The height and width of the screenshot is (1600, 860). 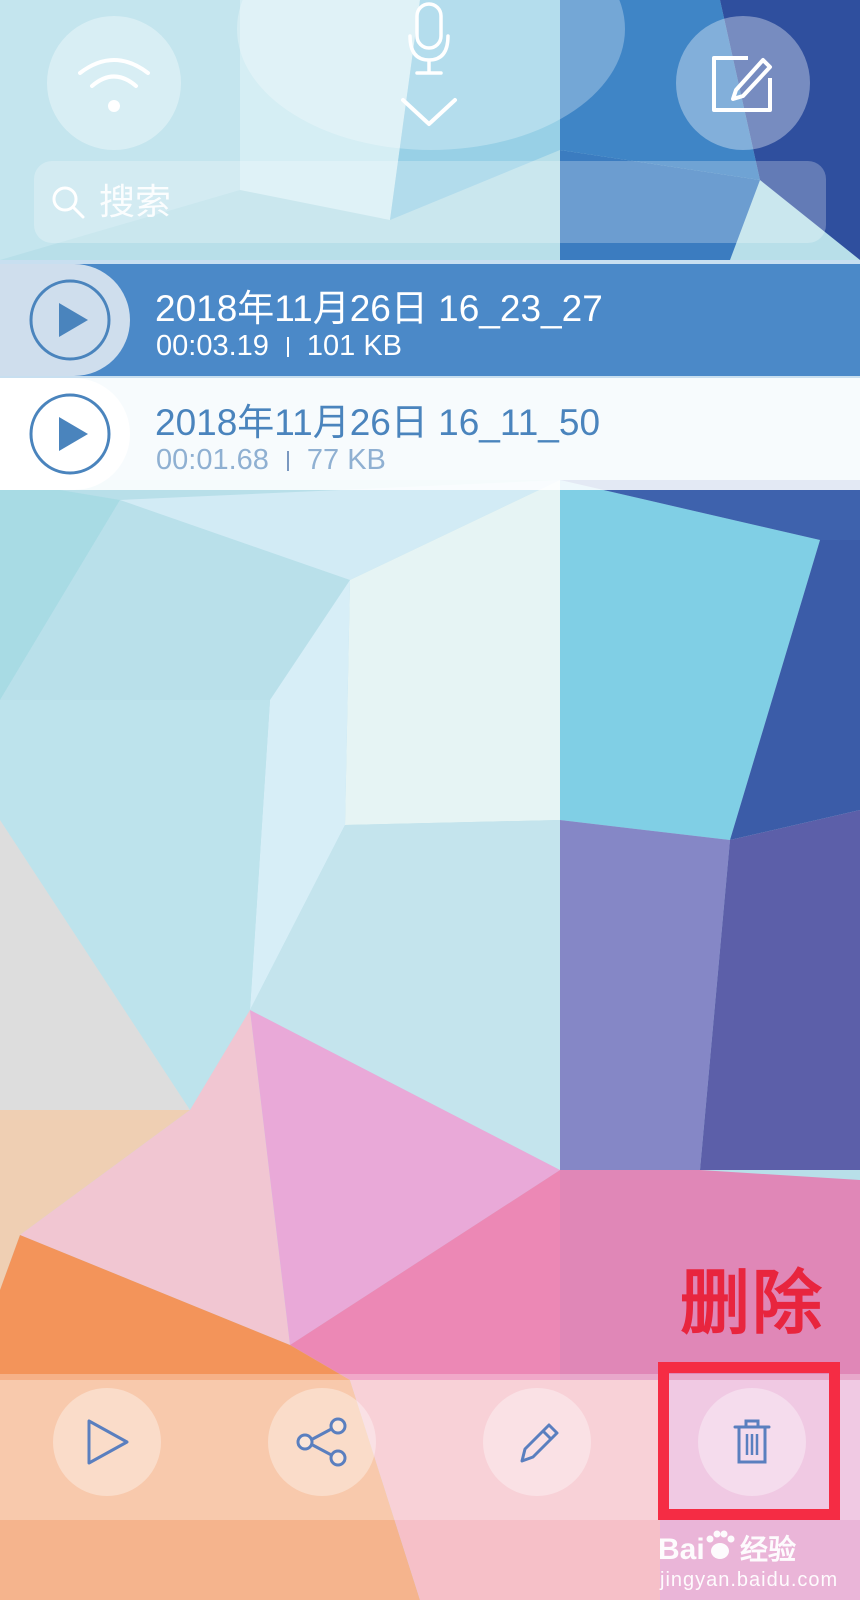 I want to click on delete-highlight-box, so click(x=749, y=1441).